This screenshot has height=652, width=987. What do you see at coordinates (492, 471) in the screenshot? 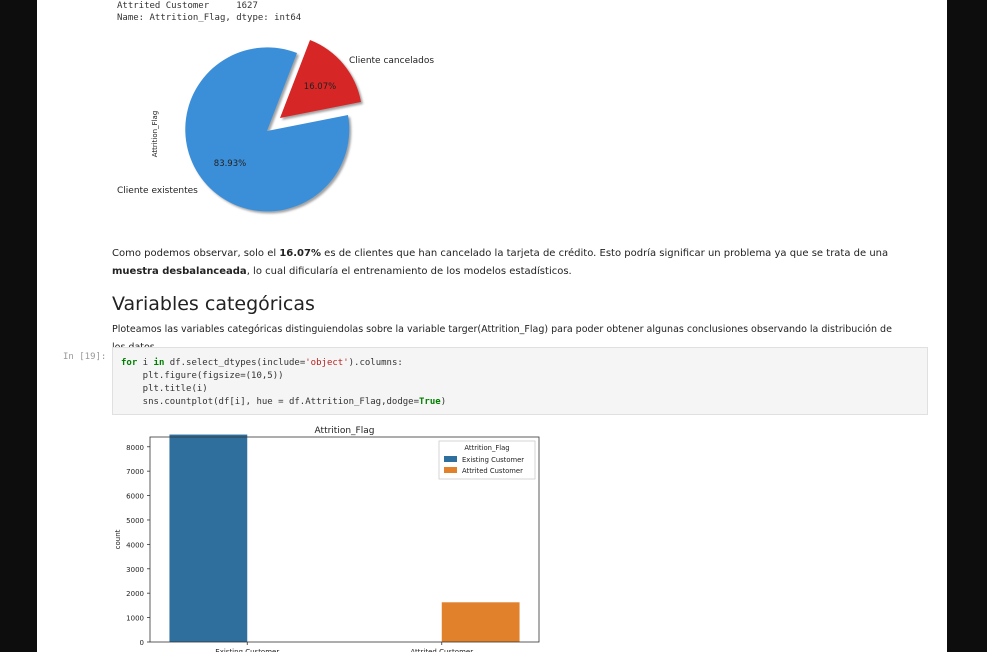
I see `legend-label: Attrited Customer` at bounding box center [492, 471].